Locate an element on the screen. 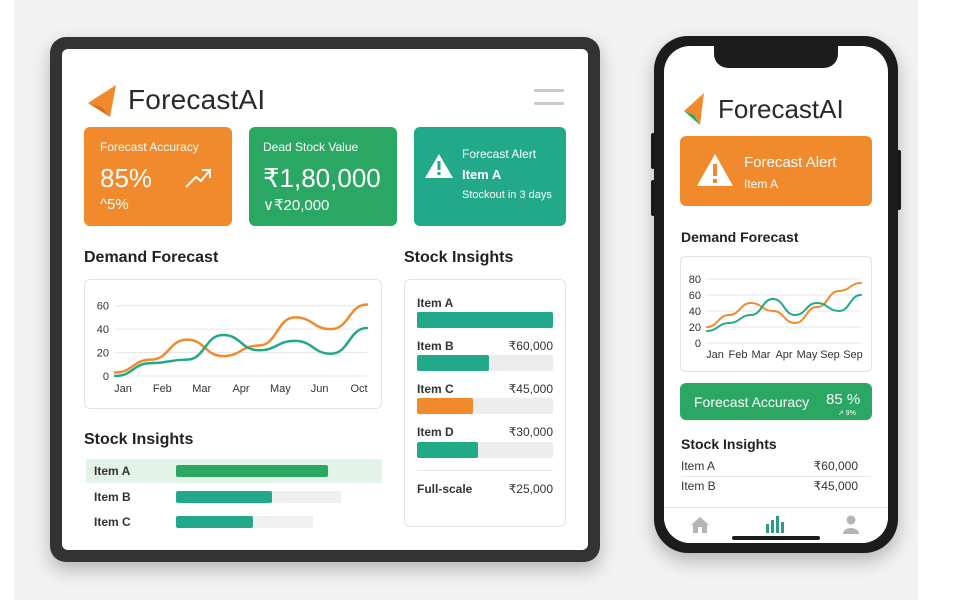 The image size is (953, 607). accuracy-value: 85 % is located at coordinates (843, 399).